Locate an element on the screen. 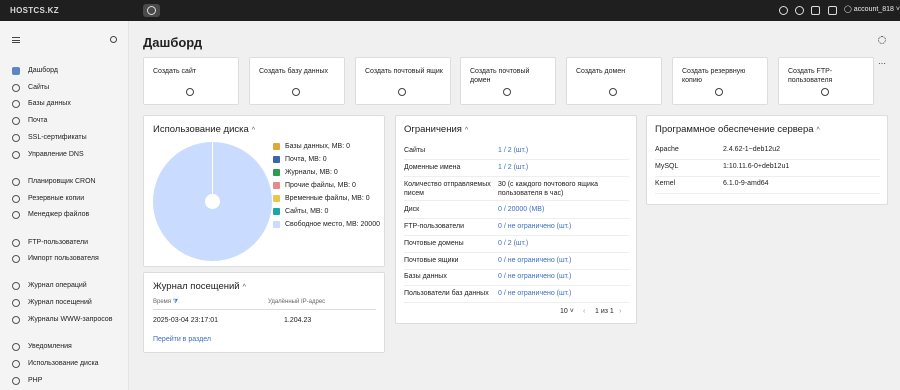 This screenshot has height=390, width=900. quick-action-label: Создать домен is located at coordinates (601, 71).